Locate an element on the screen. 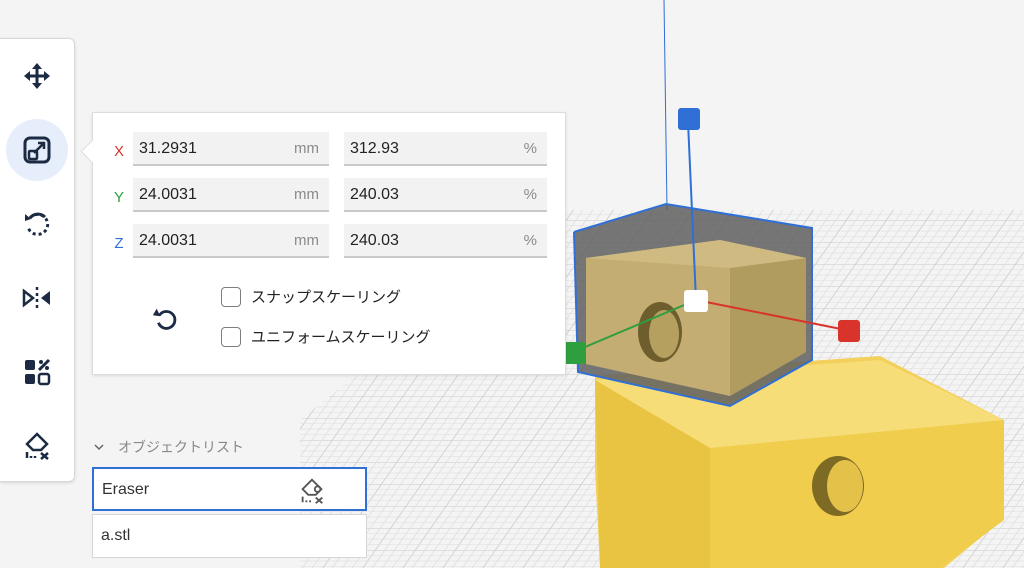 This screenshot has height=568, width=1024. reset-scale-button is located at coordinates (166, 319).